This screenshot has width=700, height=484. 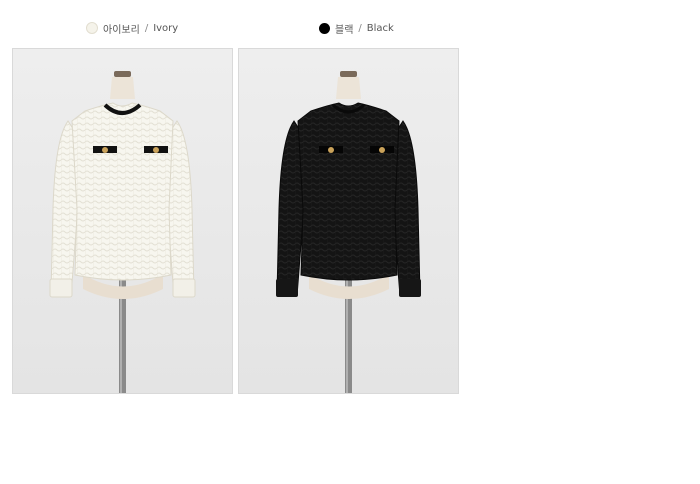 I want to click on black-label-ko: 블랙, so click(x=344, y=30).